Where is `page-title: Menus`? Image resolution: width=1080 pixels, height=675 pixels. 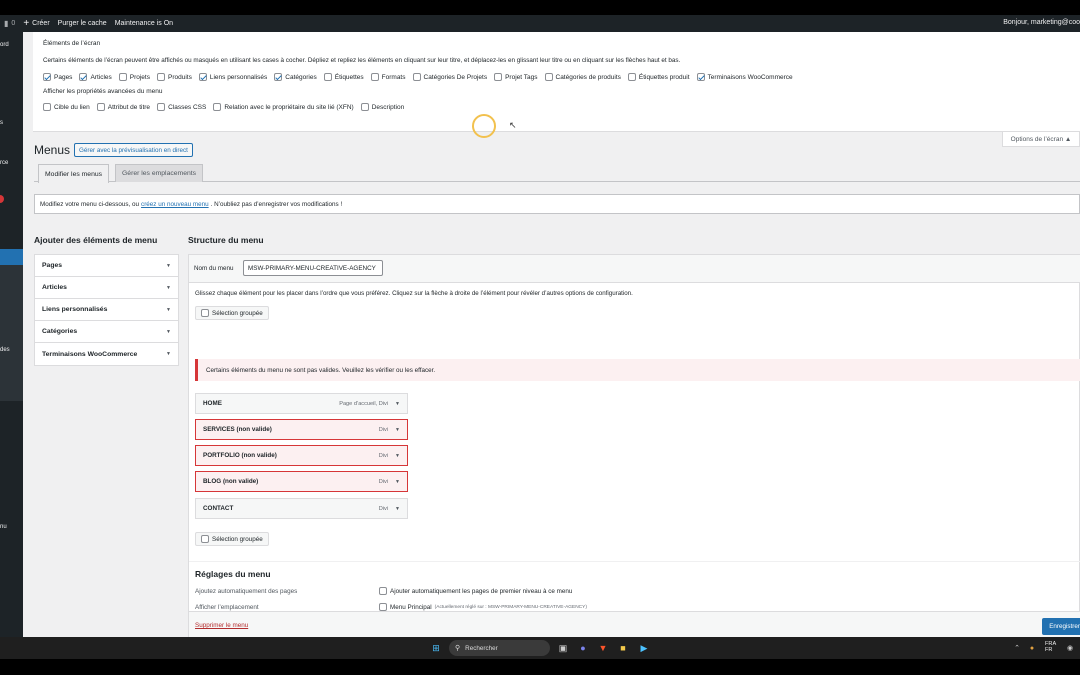
page-title: Menus is located at coordinates (52, 150).